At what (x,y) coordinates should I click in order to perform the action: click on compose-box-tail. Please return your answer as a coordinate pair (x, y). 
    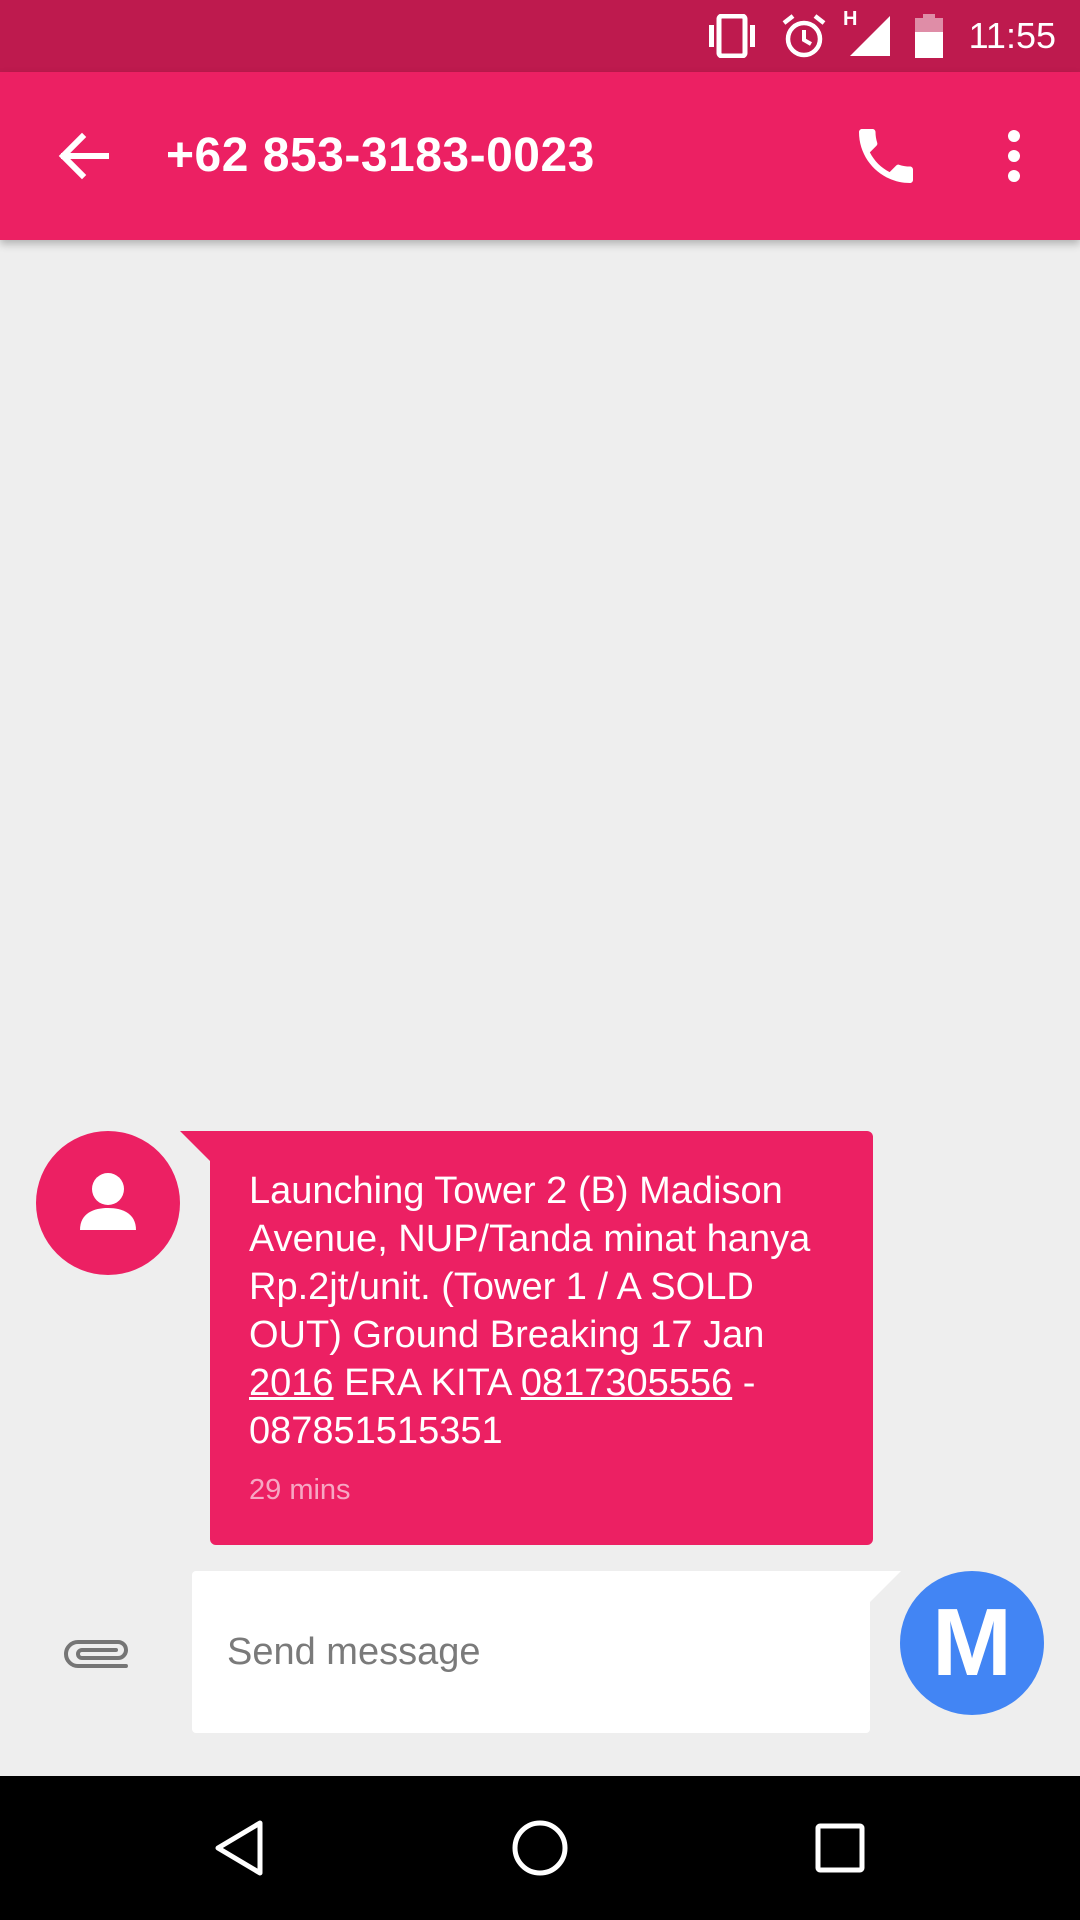
    Looking at the image, I should click on (885, 1587).